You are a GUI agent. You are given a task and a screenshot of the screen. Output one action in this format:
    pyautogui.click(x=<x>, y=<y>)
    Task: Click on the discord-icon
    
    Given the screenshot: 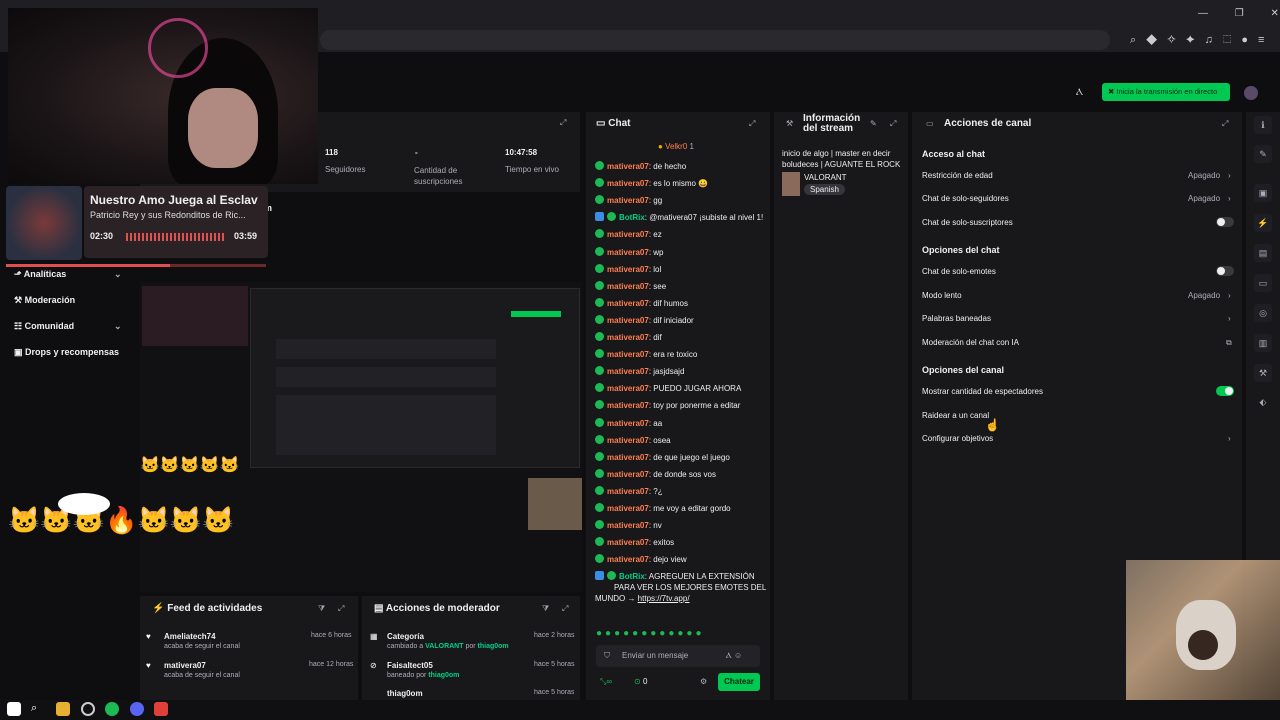 What is the action you would take?
    pyautogui.click(x=137, y=709)
    